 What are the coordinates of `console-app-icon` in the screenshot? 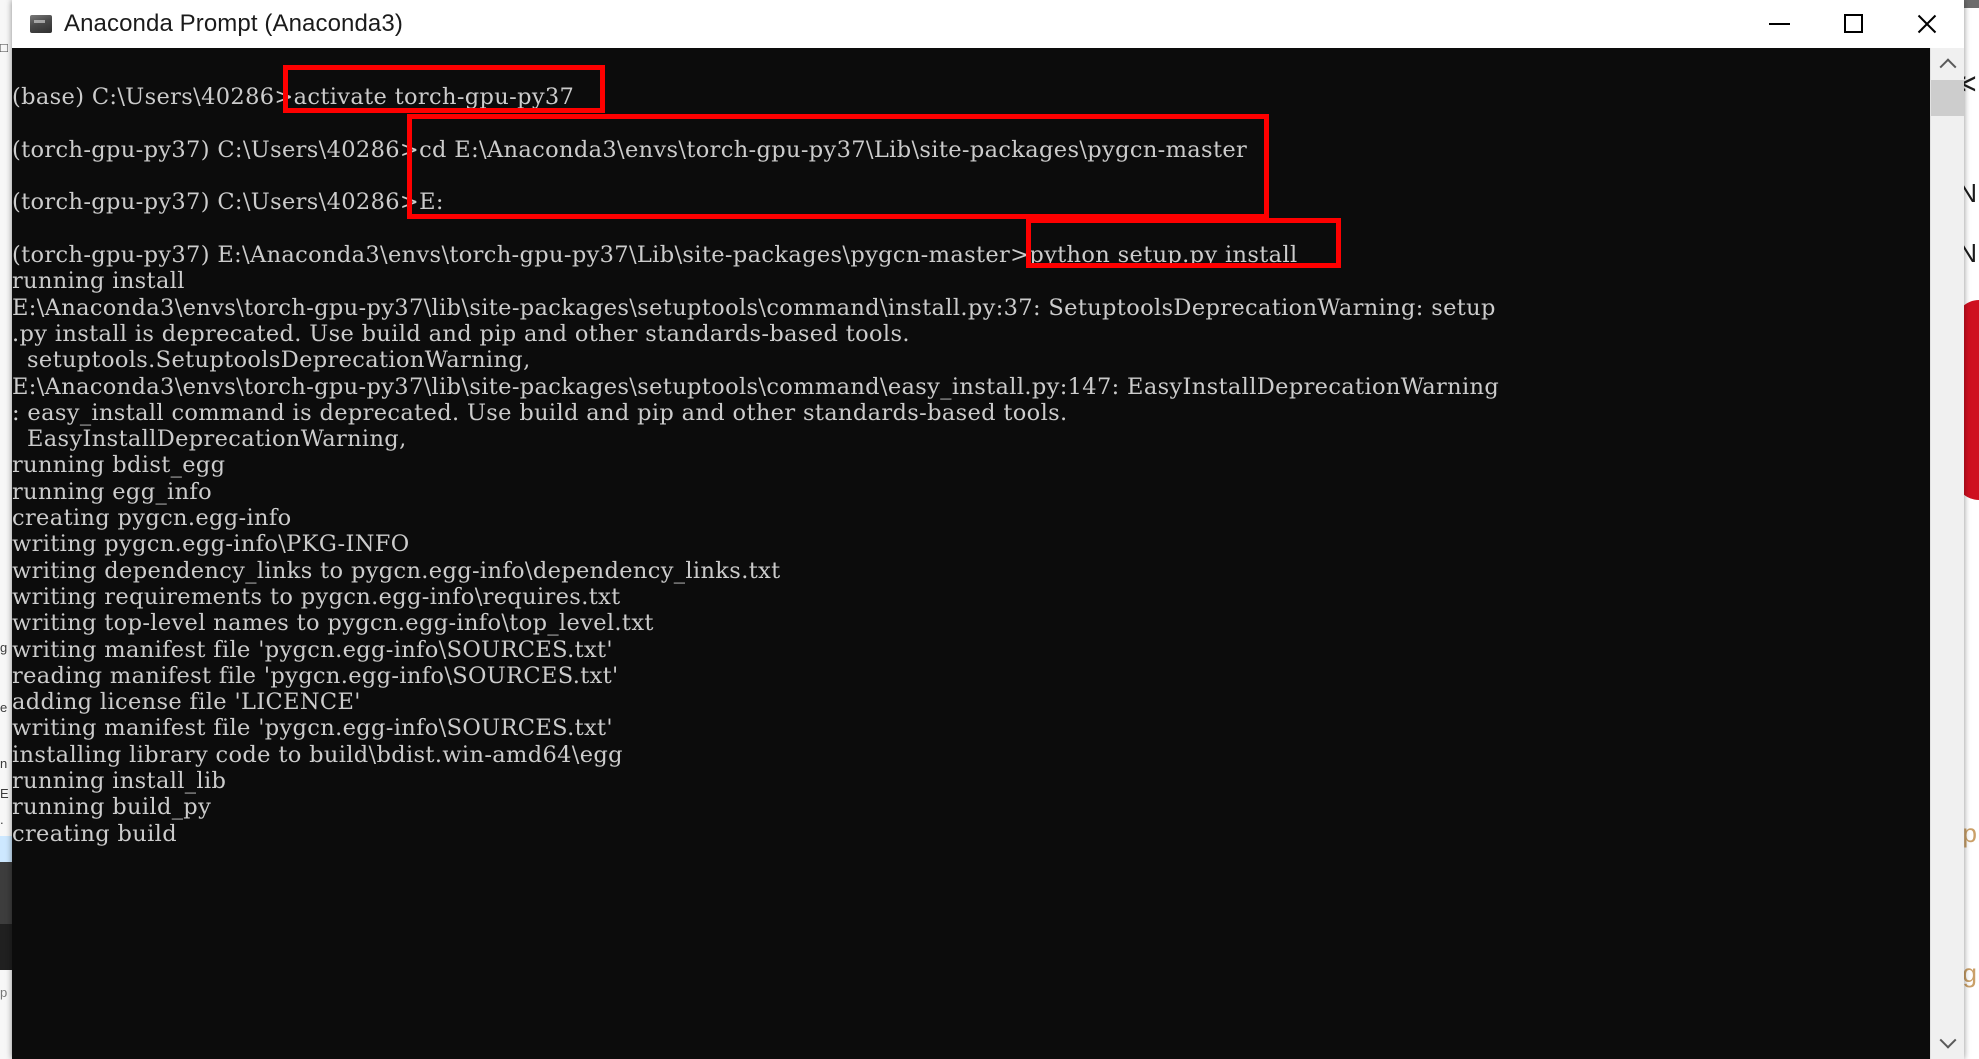 It's located at (41, 23).